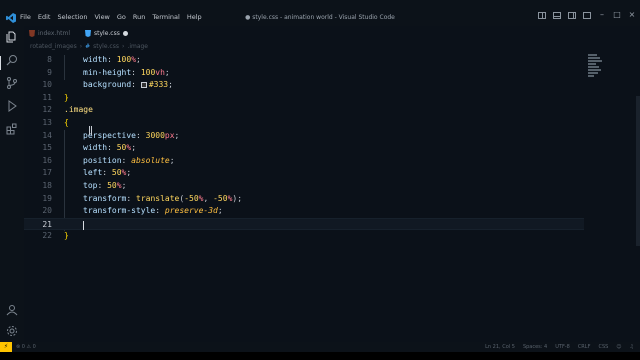  Describe the element at coordinates (49, 72) in the screenshot. I see `line-number: 9` at that location.